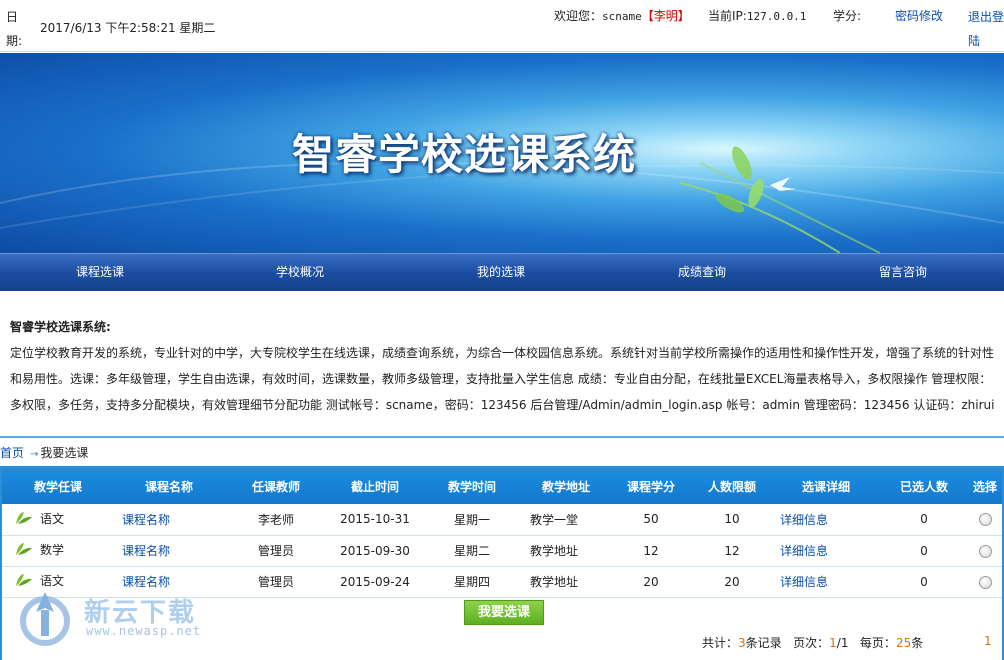  What do you see at coordinates (651, 582) in the screenshot?
I see `credit-cell: 20` at bounding box center [651, 582].